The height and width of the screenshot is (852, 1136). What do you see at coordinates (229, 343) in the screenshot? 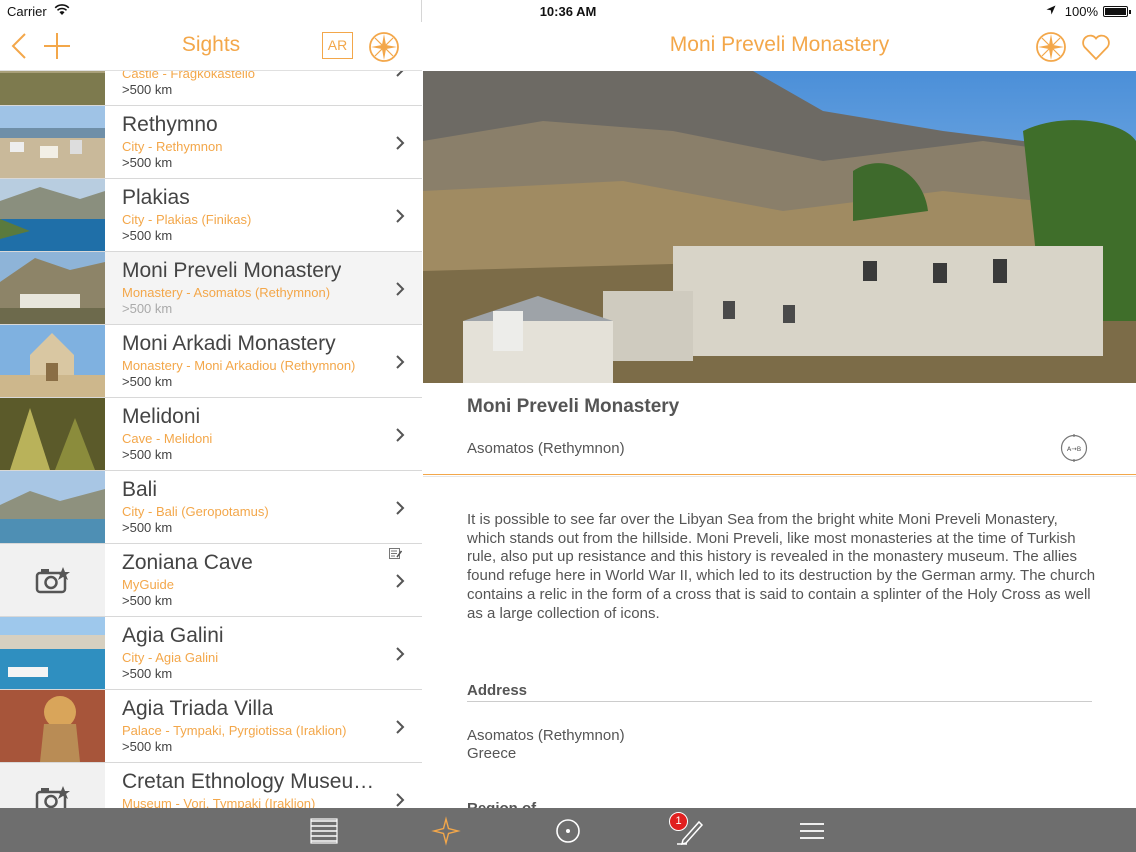
I see `sight-name: Moni Arkadi Monastery` at bounding box center [229, 343].